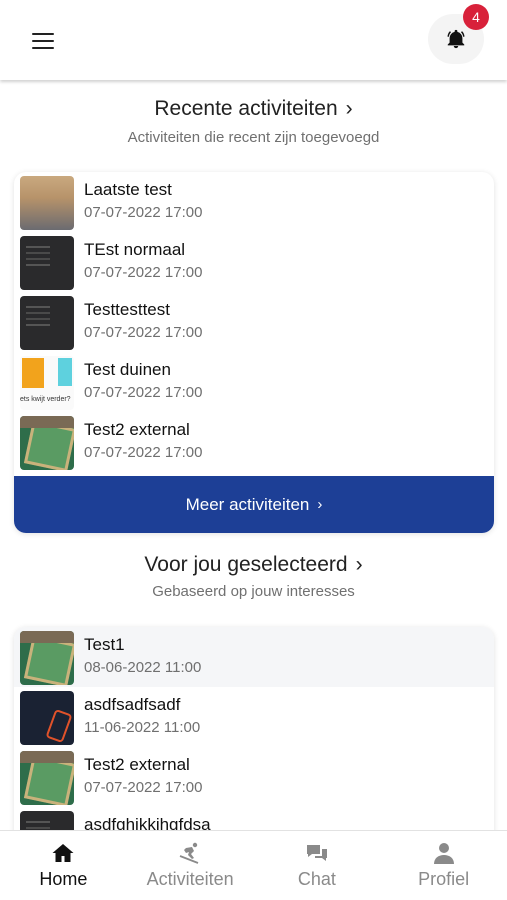  What do you see at coordinates (190, 865) in the screenshot?
I see `nav-item-activiteiten: Activiteiten` at bounding box center [190, 865].